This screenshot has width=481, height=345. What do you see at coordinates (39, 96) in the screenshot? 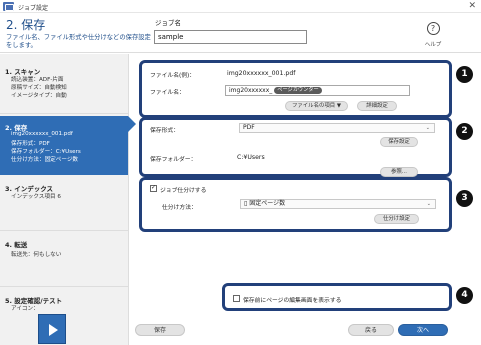
I see `sidebar-step-detail: イメージタイプ：自動` at bounding box center [39, 96].